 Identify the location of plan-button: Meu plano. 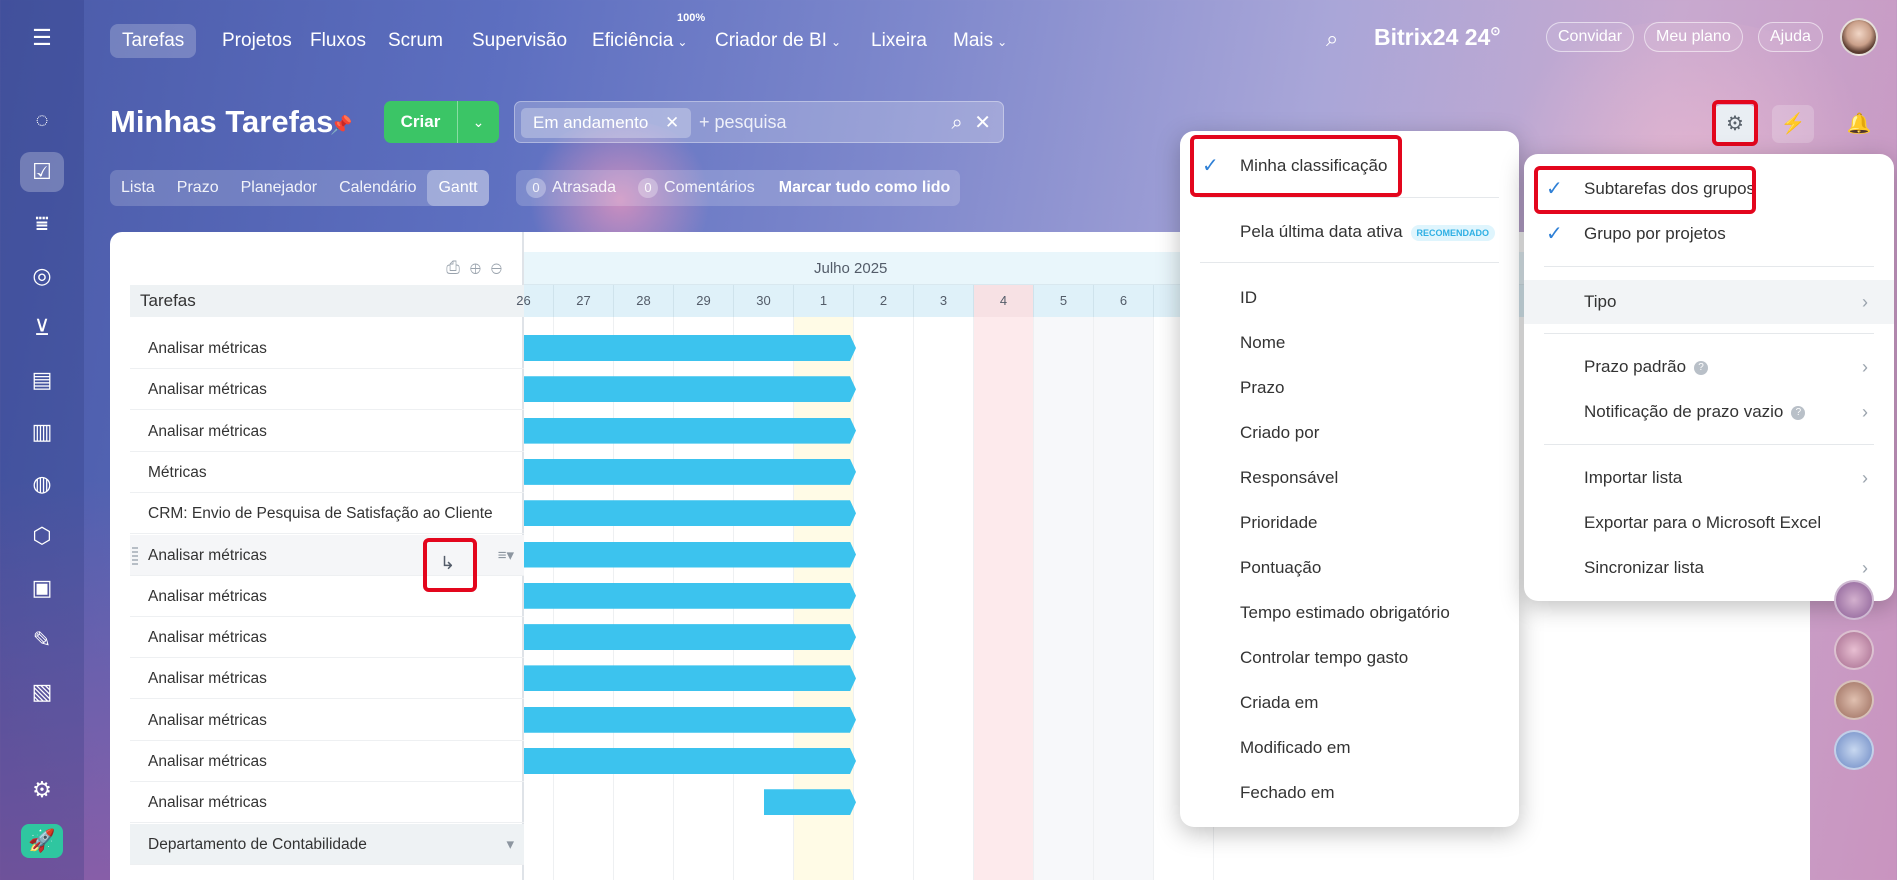
(1693, 37).